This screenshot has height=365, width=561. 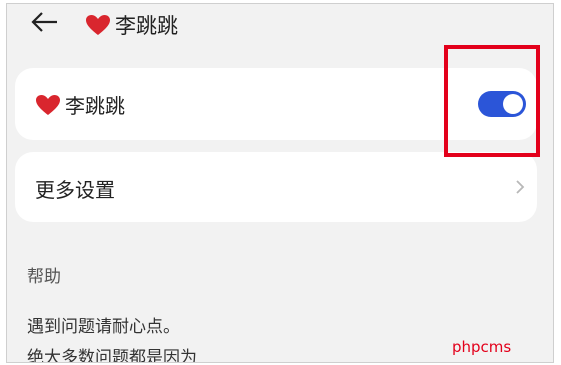 I want to click on more-settings-label: 更多设置, so click(x=75, y=188).